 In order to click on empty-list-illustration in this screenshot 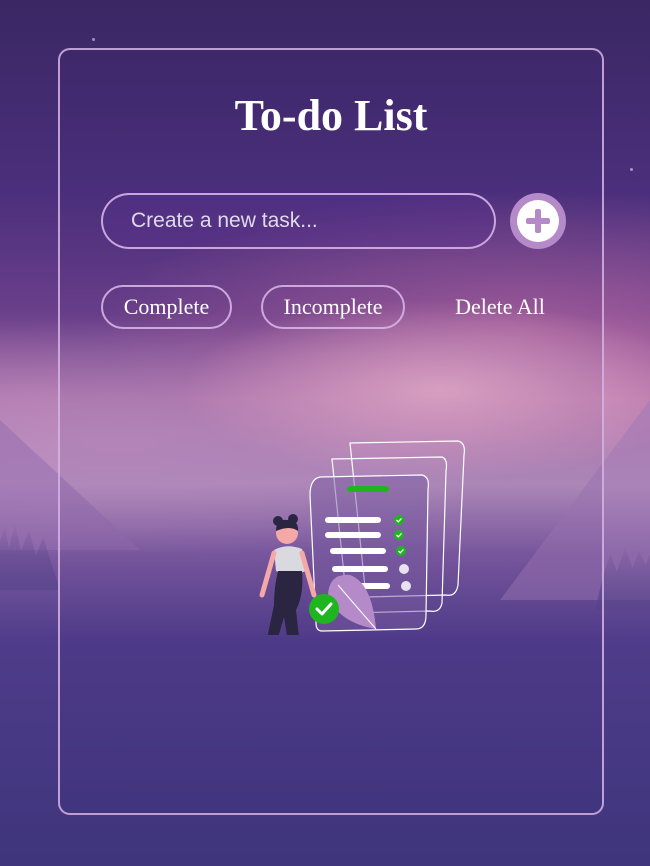, I will do `click(362, 537)`.